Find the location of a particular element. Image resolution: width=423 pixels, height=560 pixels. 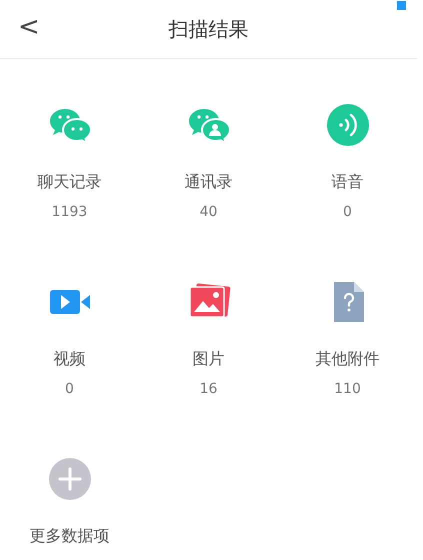

item-label: 语音 is located at coordinates (348, 182).